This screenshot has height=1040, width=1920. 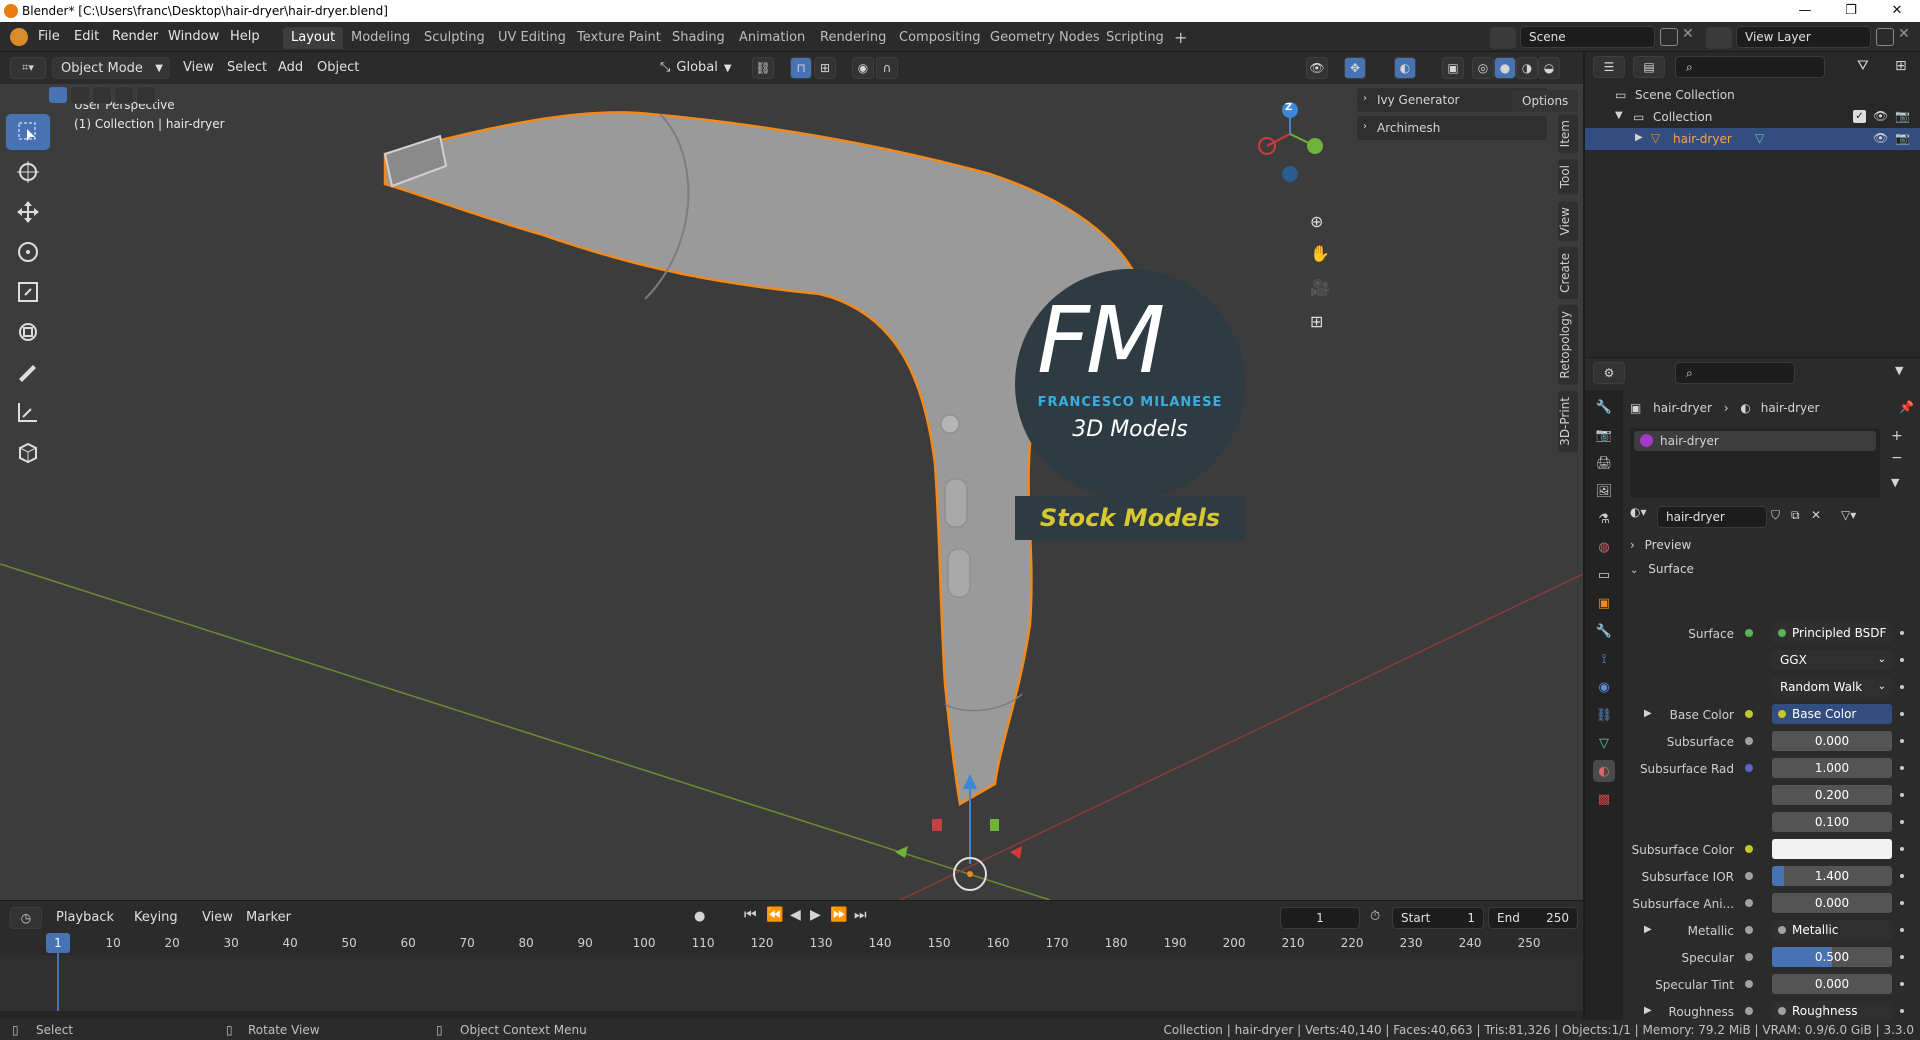 I want to click on clock-icon: ⏱, so click(x=1375, y=916).